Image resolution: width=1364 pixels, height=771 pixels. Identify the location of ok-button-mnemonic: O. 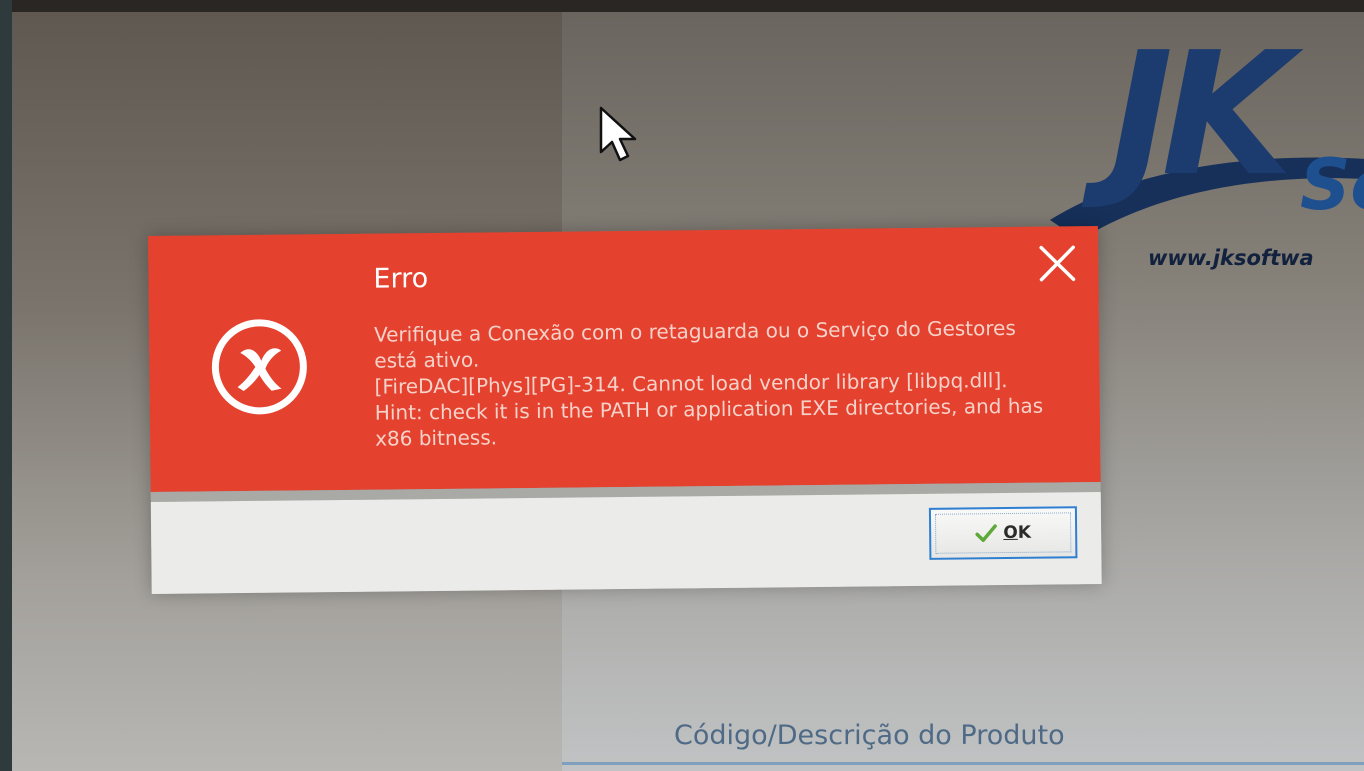
(1010, 533).